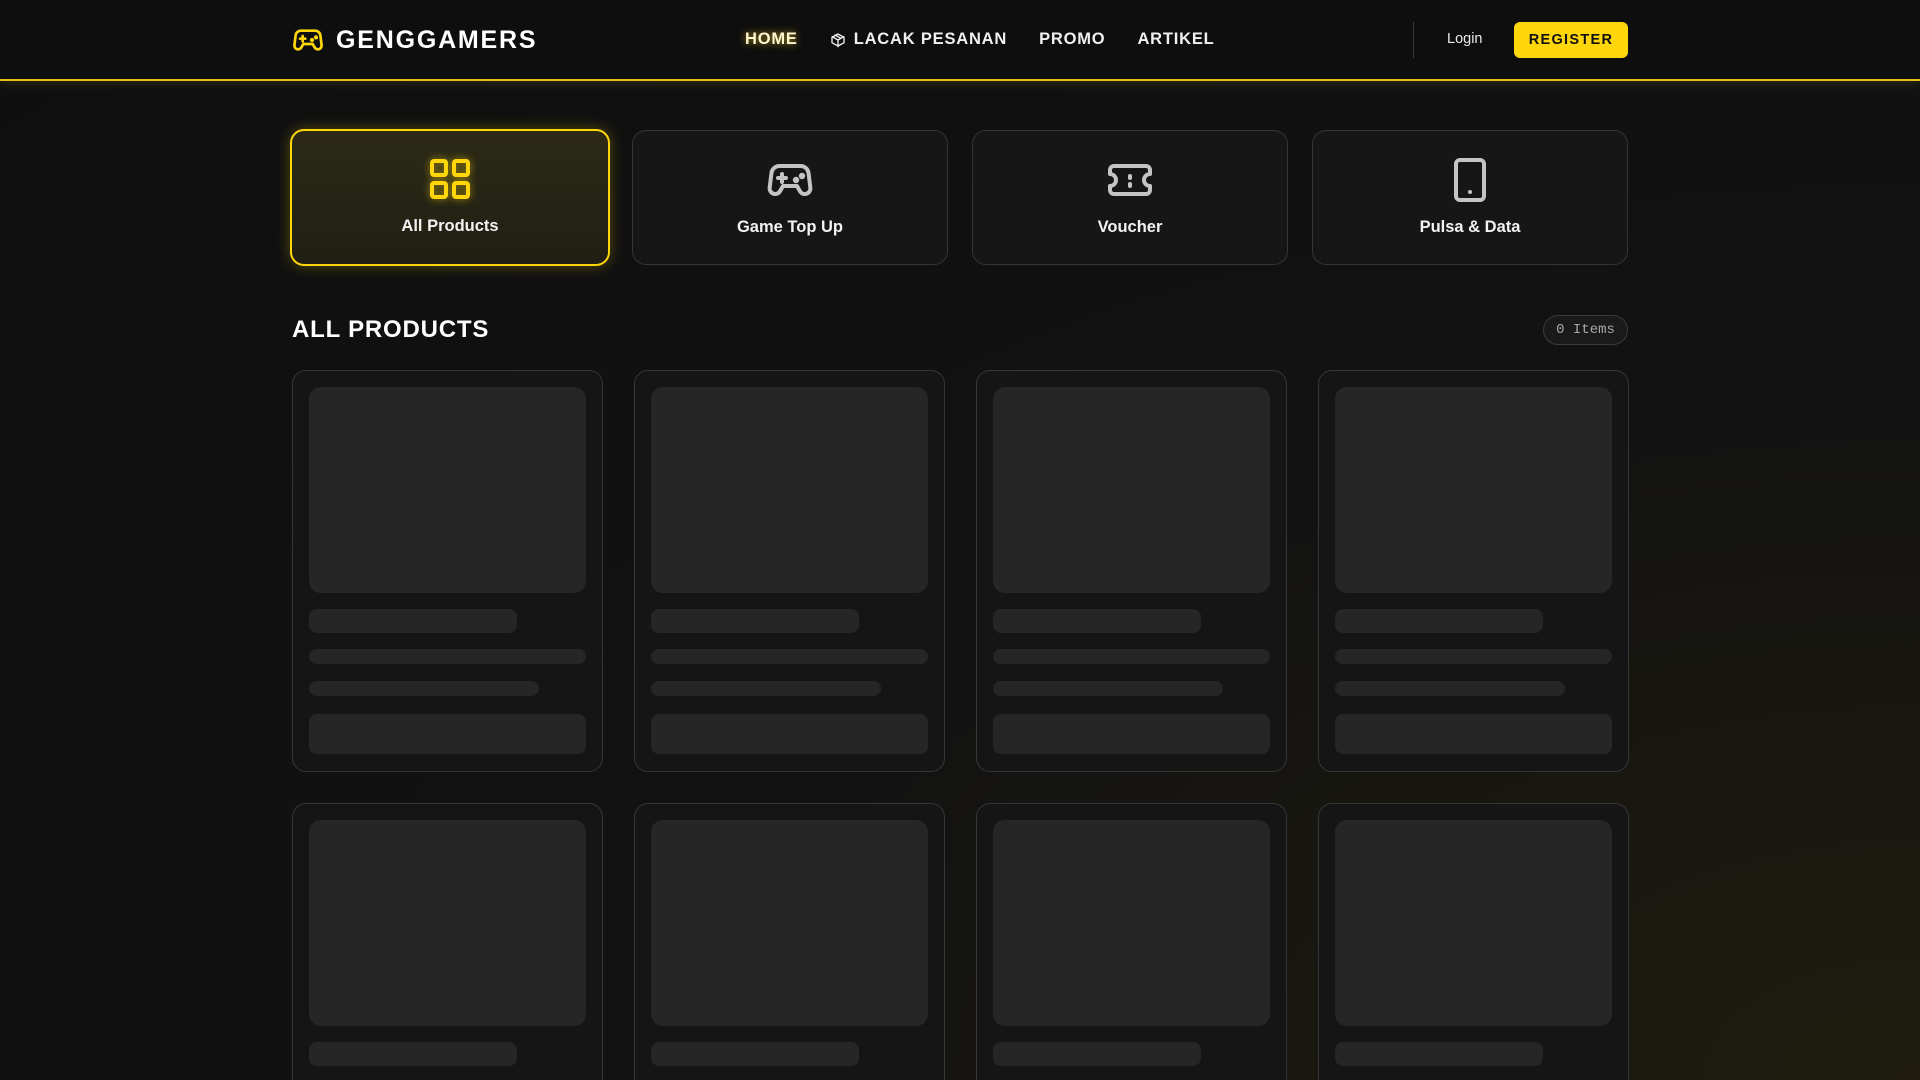 Image resolution: width=1920 pixels, height=1080 pixels. What do you see at coordinates (1585, 330) in the screenshot?
I see `items-count-badge: 0 Items` at bounding box center [1585, 330].